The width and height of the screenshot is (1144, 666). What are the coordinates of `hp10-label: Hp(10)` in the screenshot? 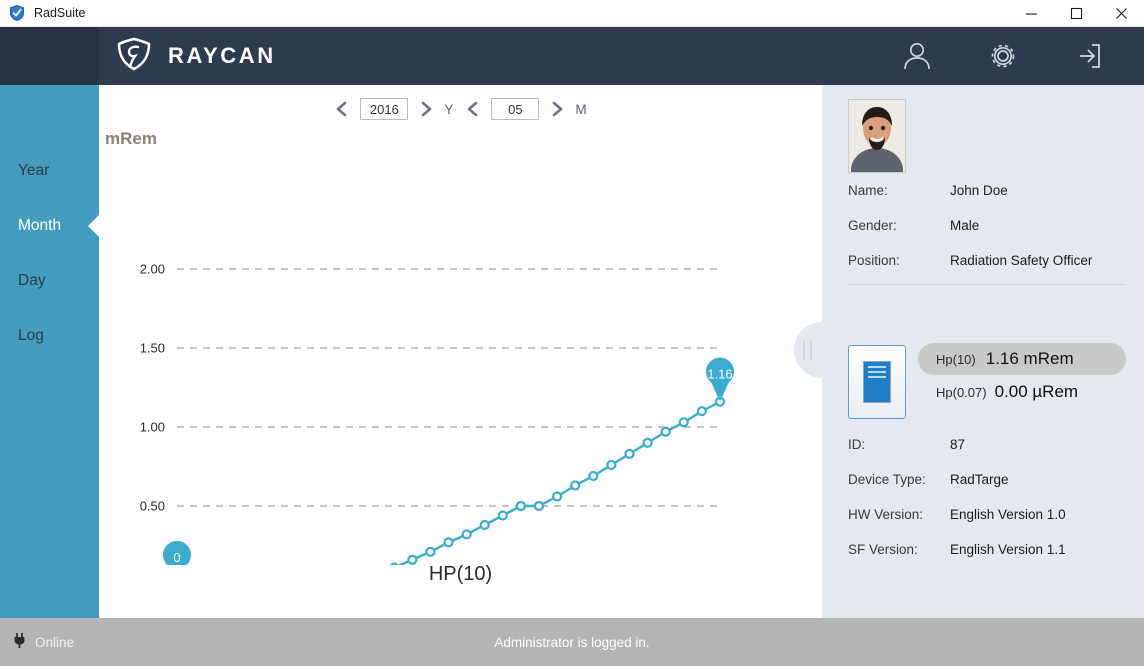 It's located at (956, 359).